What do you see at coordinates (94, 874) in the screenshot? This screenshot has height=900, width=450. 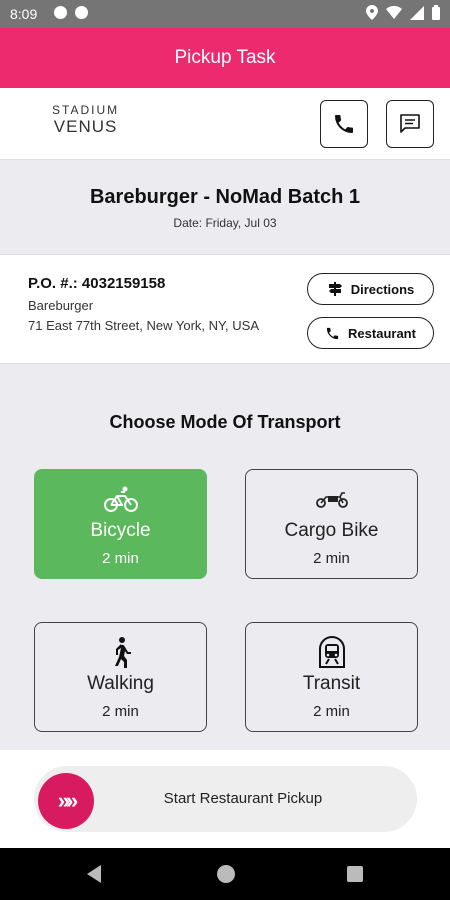 I see `back-icon` at bounding box center [94, 874].